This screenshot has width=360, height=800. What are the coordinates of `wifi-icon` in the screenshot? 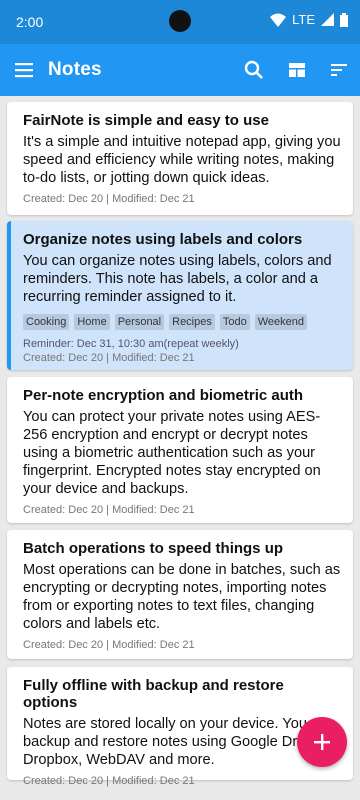 It's located at (278, 20).